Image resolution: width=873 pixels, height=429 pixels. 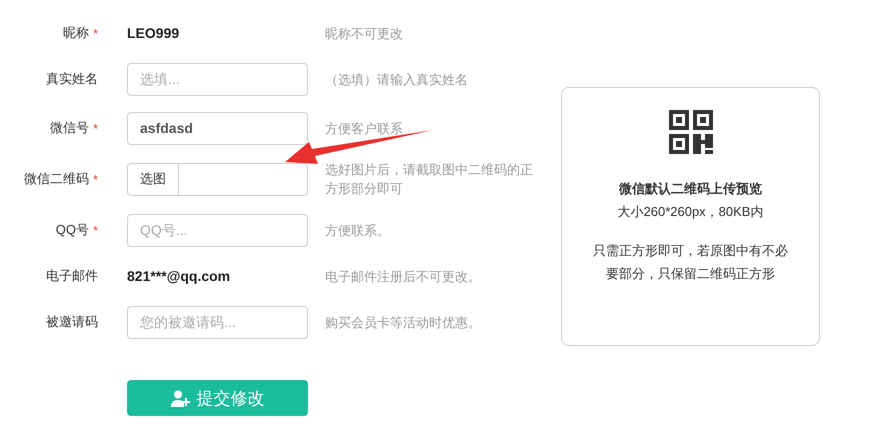 What do you see at coordinates (153, 33) in the screenshot?
I see `field-value: LEO999` at bounding box center [153, 33].